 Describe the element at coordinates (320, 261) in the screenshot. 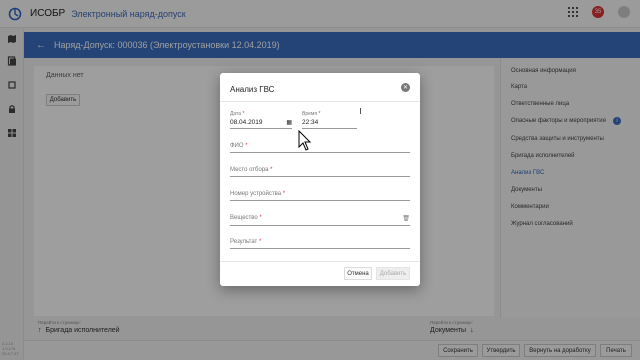

I see `dialog-footer-divider` at that location.